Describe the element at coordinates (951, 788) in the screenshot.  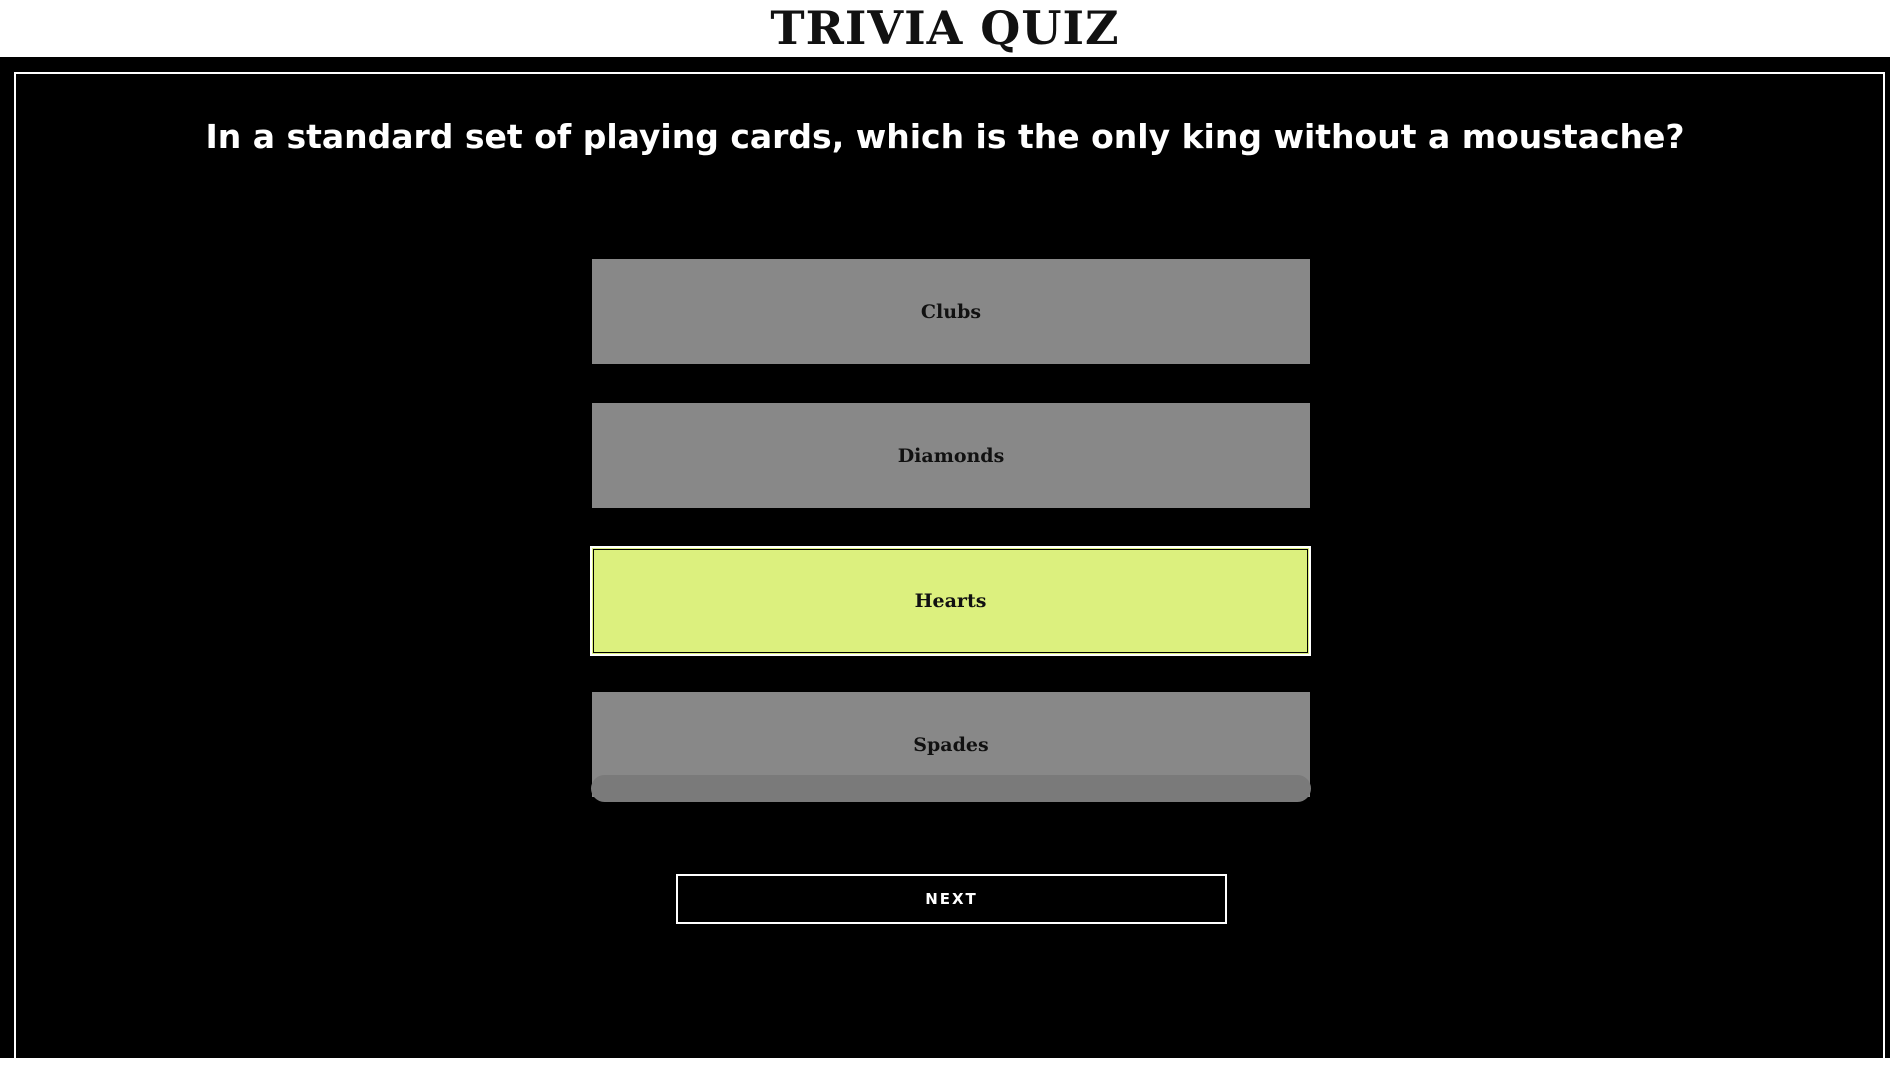
I see `progress-bar` at that location.